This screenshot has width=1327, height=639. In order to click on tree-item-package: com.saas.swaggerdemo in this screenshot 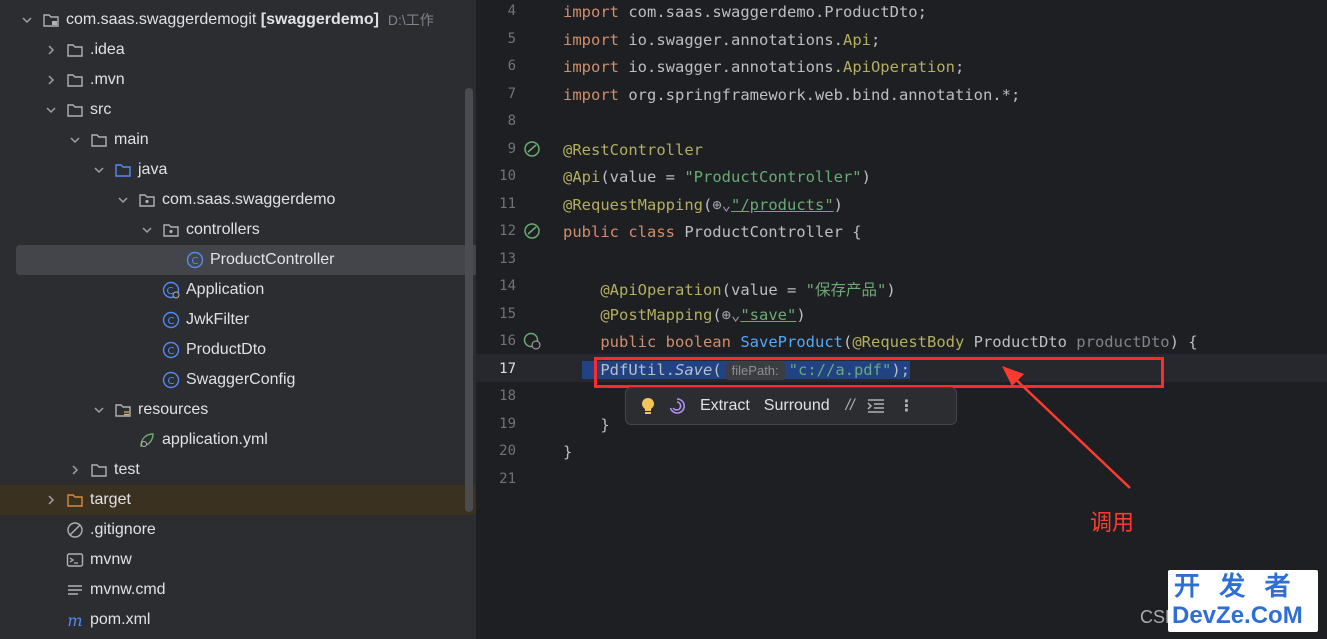, I will do `click(238, 200)`.